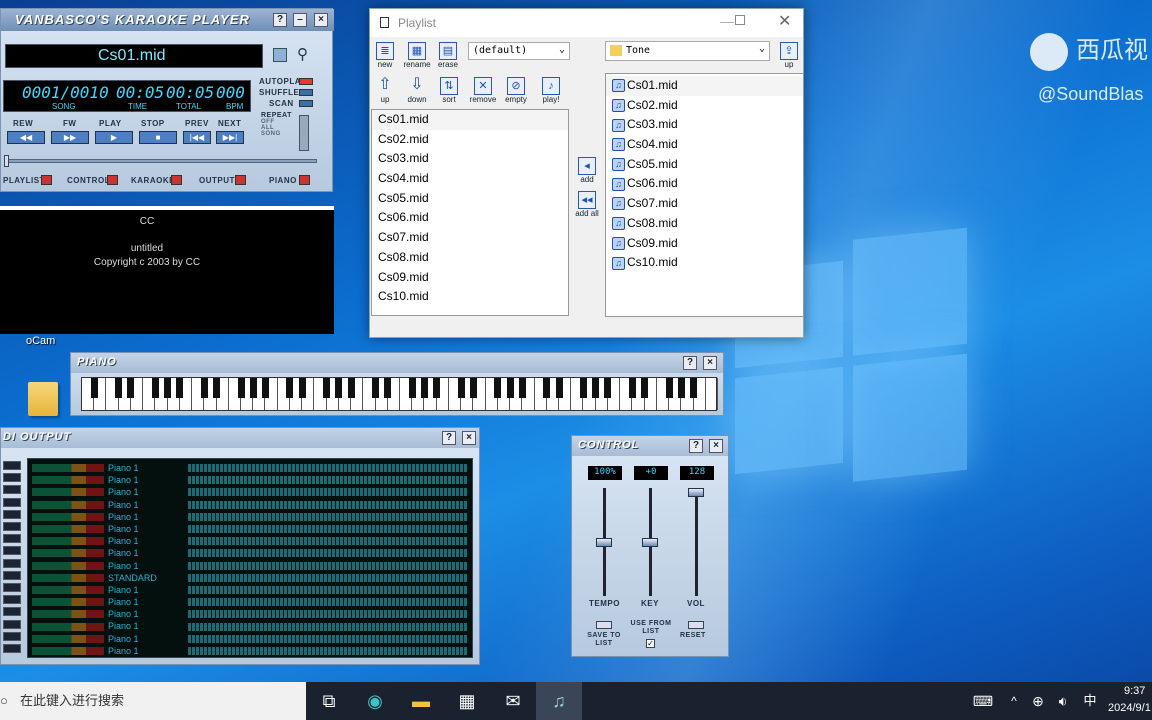 This screenshot has width=1152, height=720. Describe the element at coordinates (470, 258) in the screenshot. I see `list-item: Cs08.mid` at that location.